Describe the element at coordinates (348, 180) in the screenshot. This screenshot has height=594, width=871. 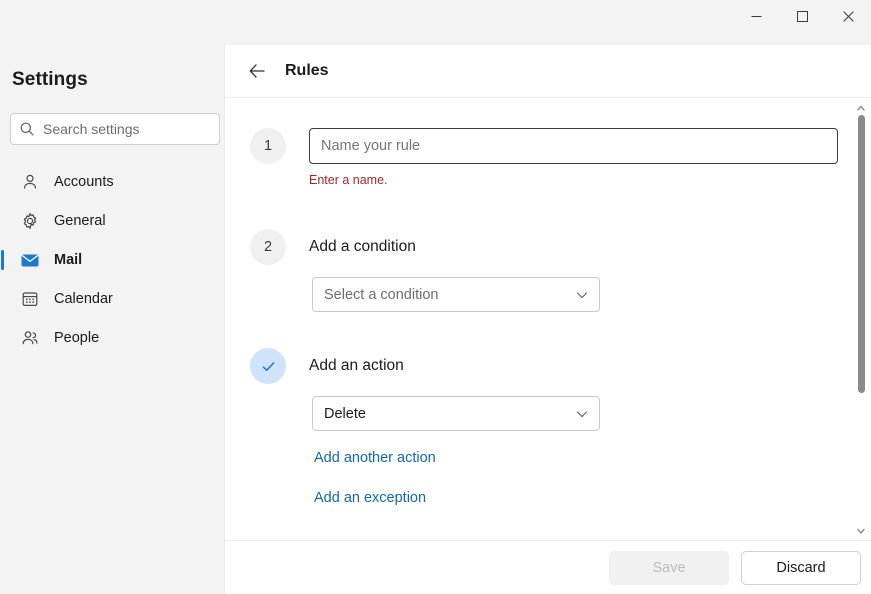
I see `rule-name-error: Enter a name.` at that location.